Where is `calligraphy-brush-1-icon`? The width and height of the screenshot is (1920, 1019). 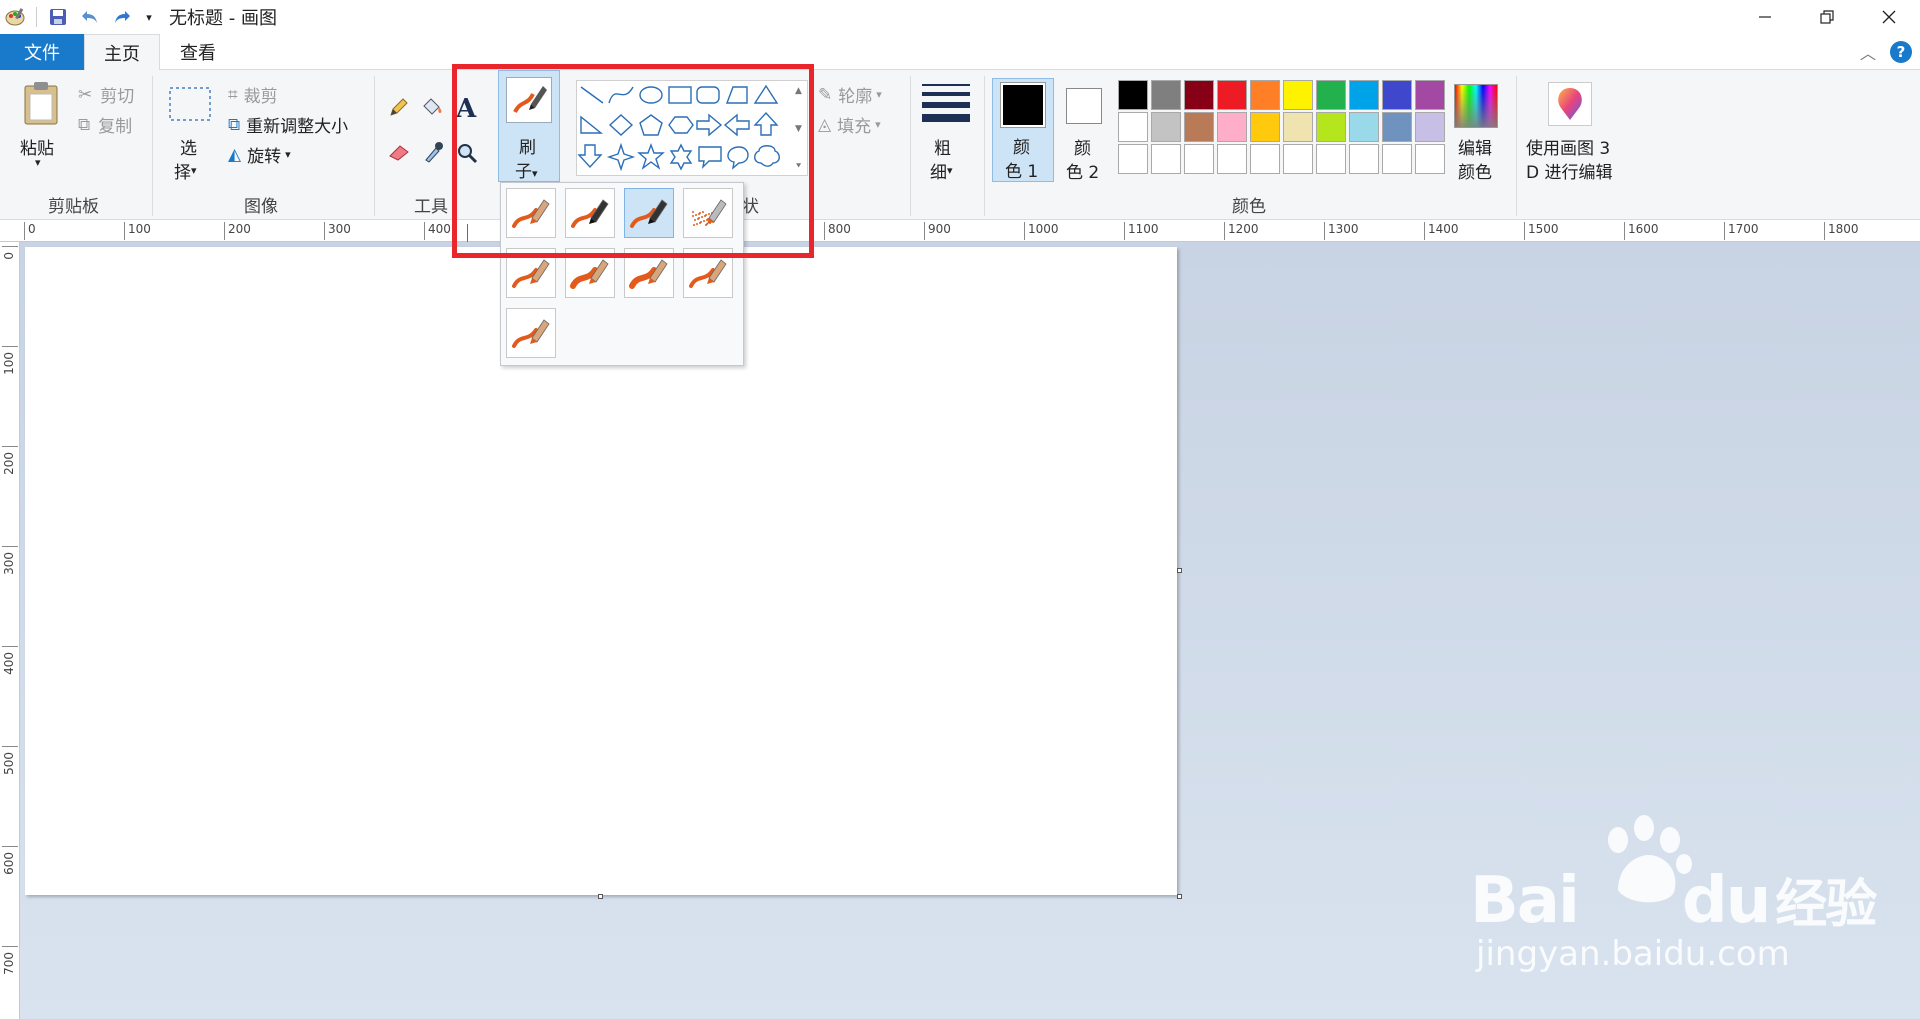
calligraphy-brush-1-icon is located at coordinates (590, 213).